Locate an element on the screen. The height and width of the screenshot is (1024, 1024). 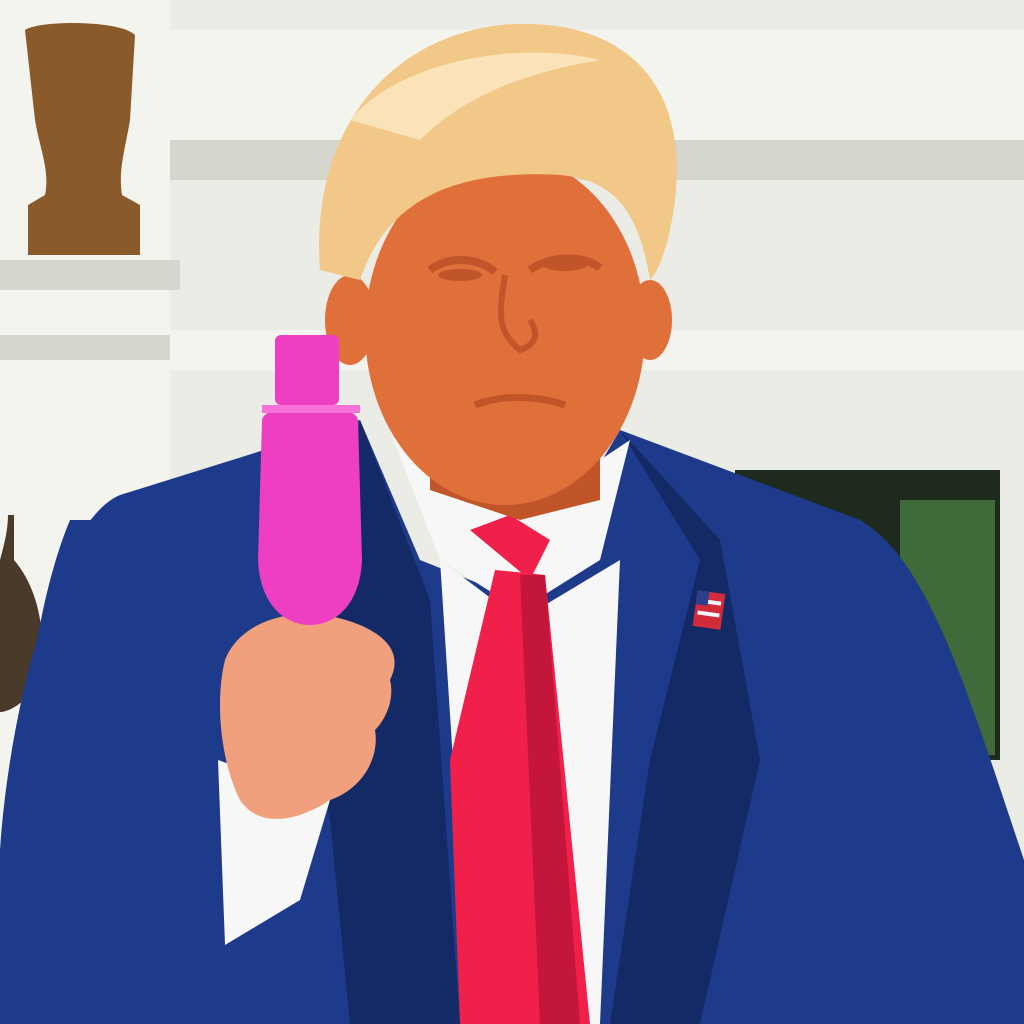
flag-pin-icon is located at coordinates (709, 610).